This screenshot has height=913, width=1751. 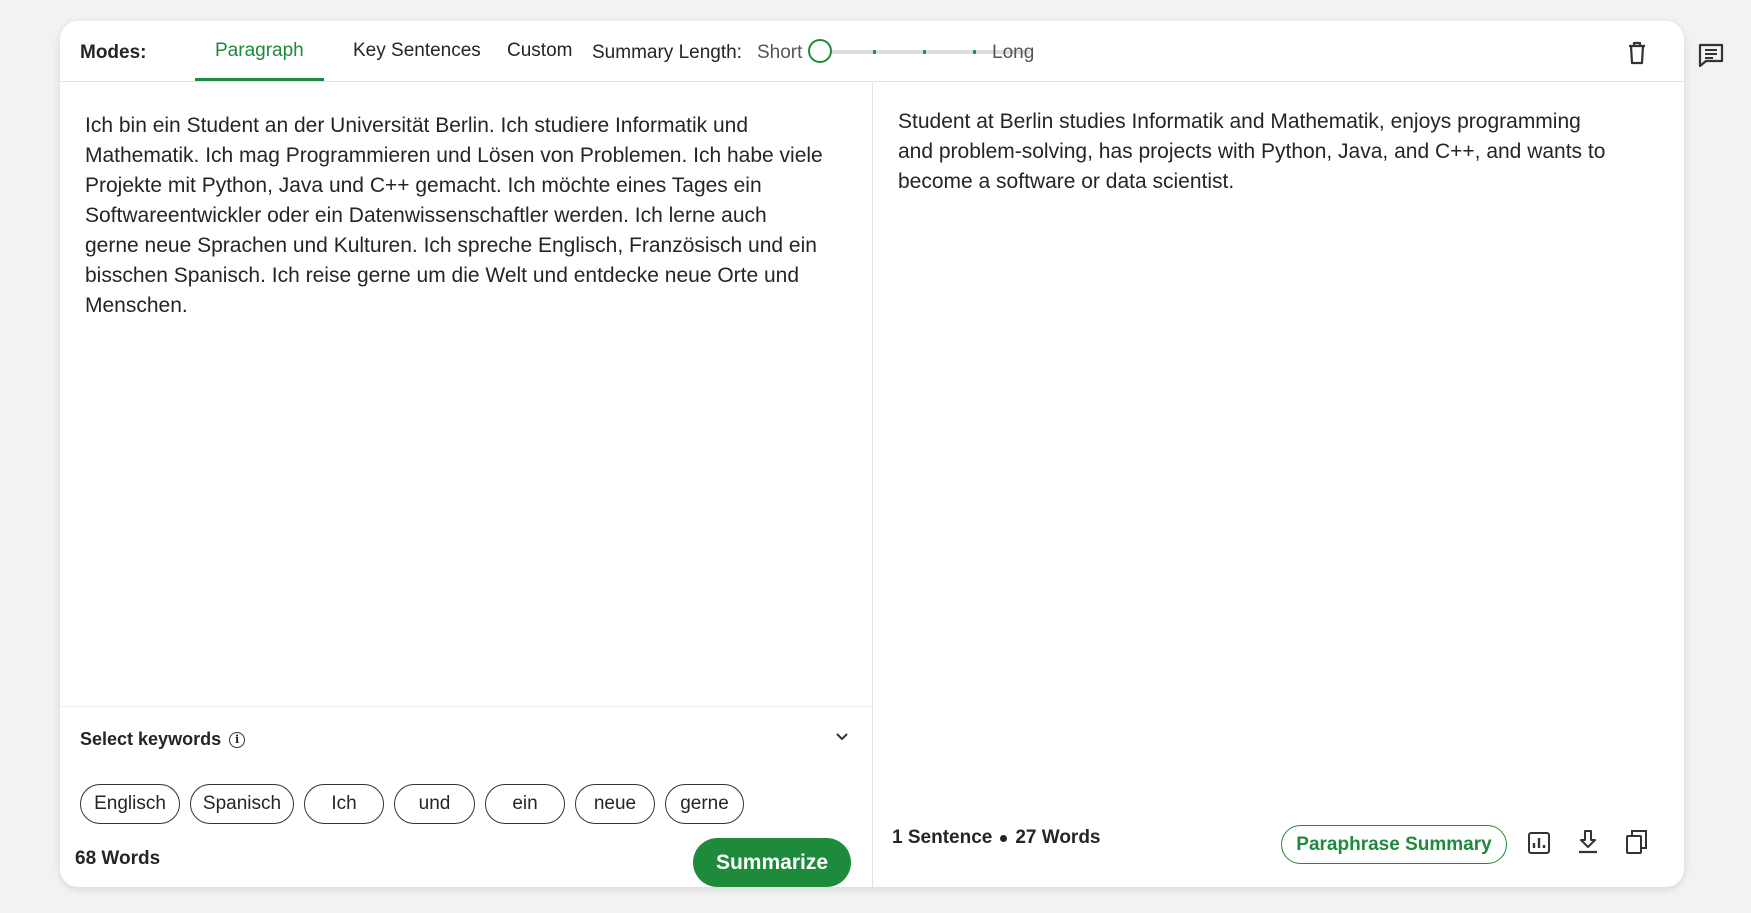 What do you see at coordinates (130, 804) in the screenshot?
I see `keyword-chip: Englisch` at bounding box center [130, 804].